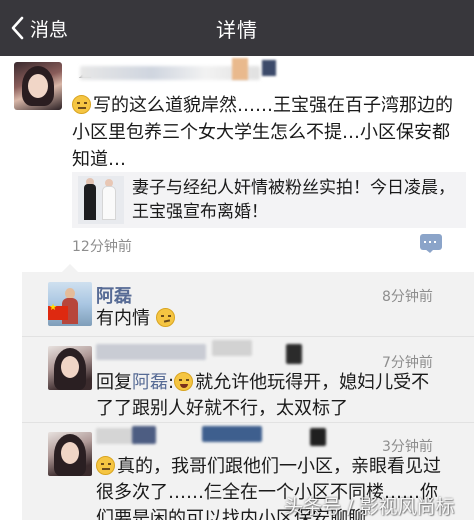  I want to click on smirk-emoji, so click(165, 317).